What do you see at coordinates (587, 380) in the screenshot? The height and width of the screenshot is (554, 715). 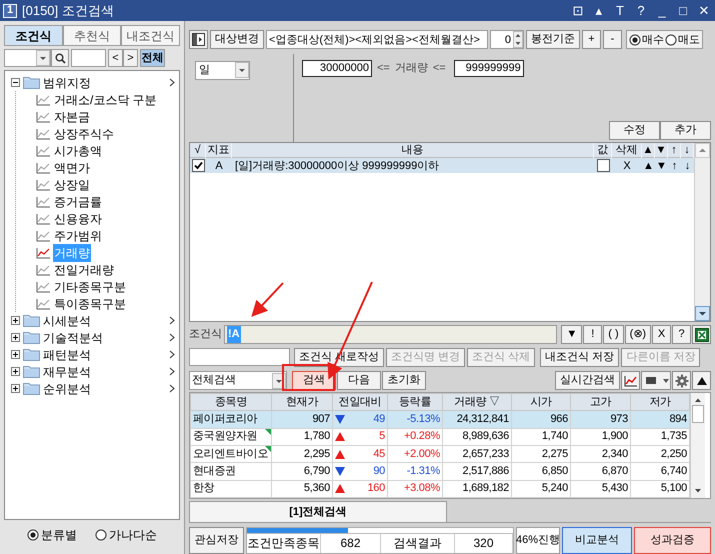 I see `realtime-search-button: 실시간검색` at bounding box center [587, 380].